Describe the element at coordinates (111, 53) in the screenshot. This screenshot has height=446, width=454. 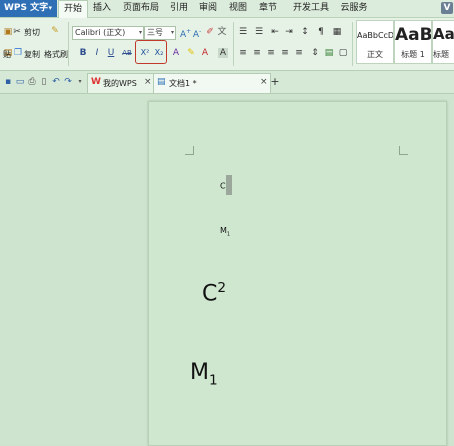
I see `underline-button: U` at that location.